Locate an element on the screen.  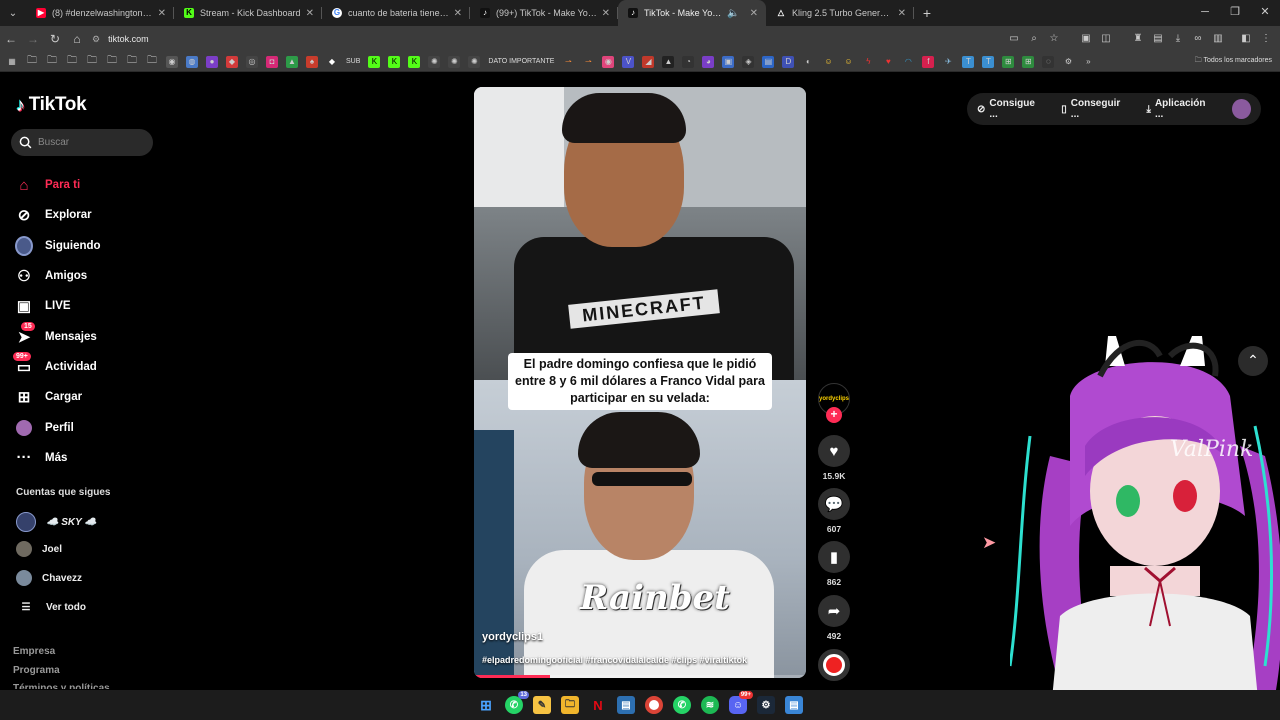
bookmark-icon: ◔ is located at coordinates (688, 61).